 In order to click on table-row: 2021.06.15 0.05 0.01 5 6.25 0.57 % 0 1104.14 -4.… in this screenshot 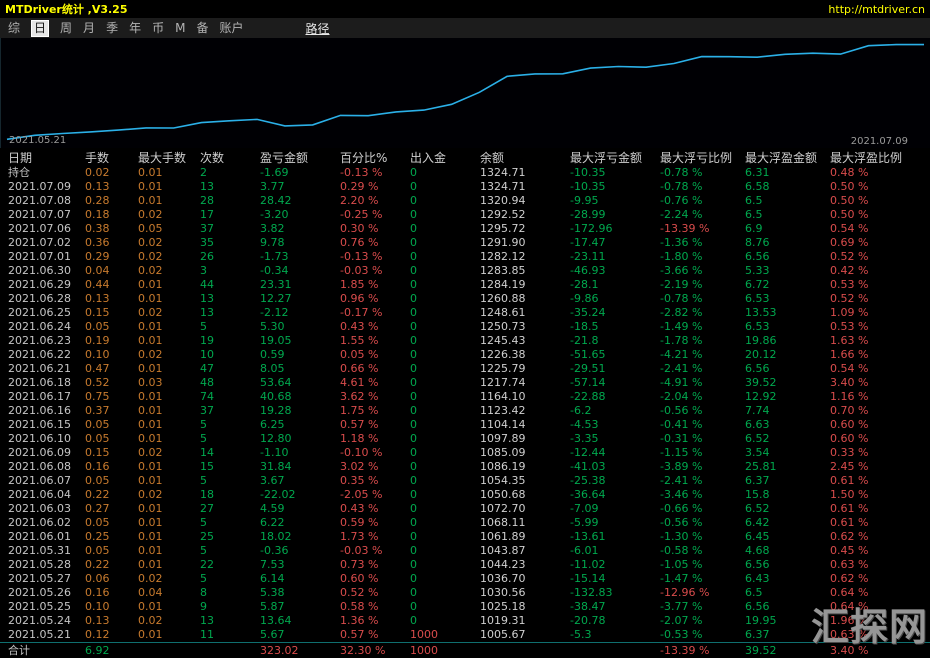, I will do `click(465, 425)`.